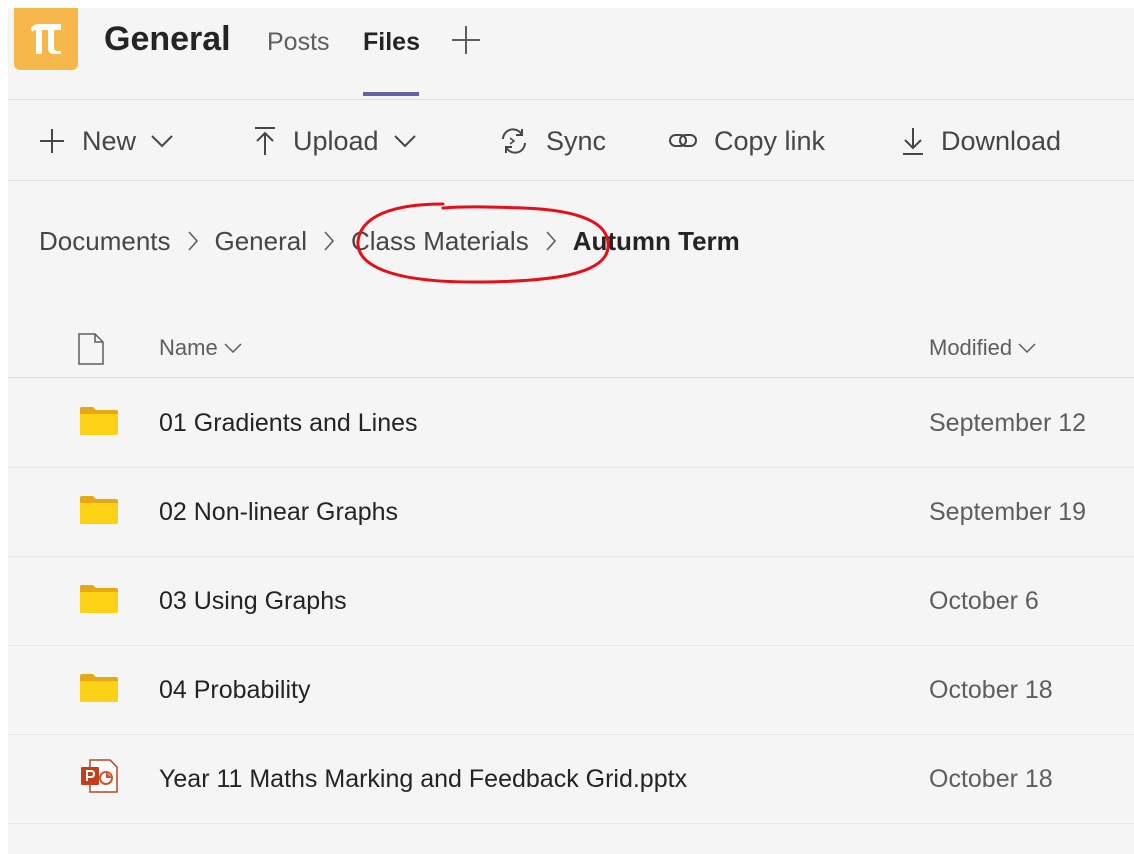 This screenshot has width=1134, height=854. I want to click on new-button: New, so click(106, 141).